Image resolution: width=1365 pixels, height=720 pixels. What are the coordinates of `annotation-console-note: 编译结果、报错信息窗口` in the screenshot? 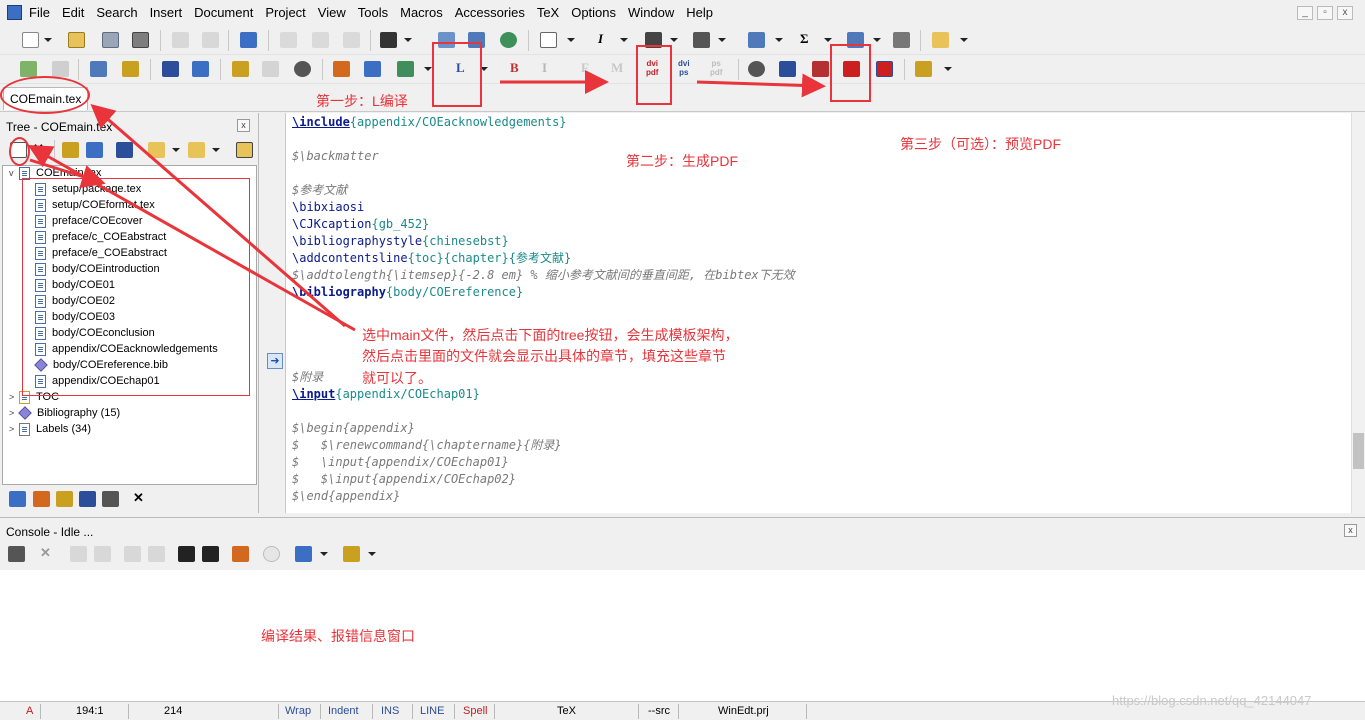 It's located at (338, 636).